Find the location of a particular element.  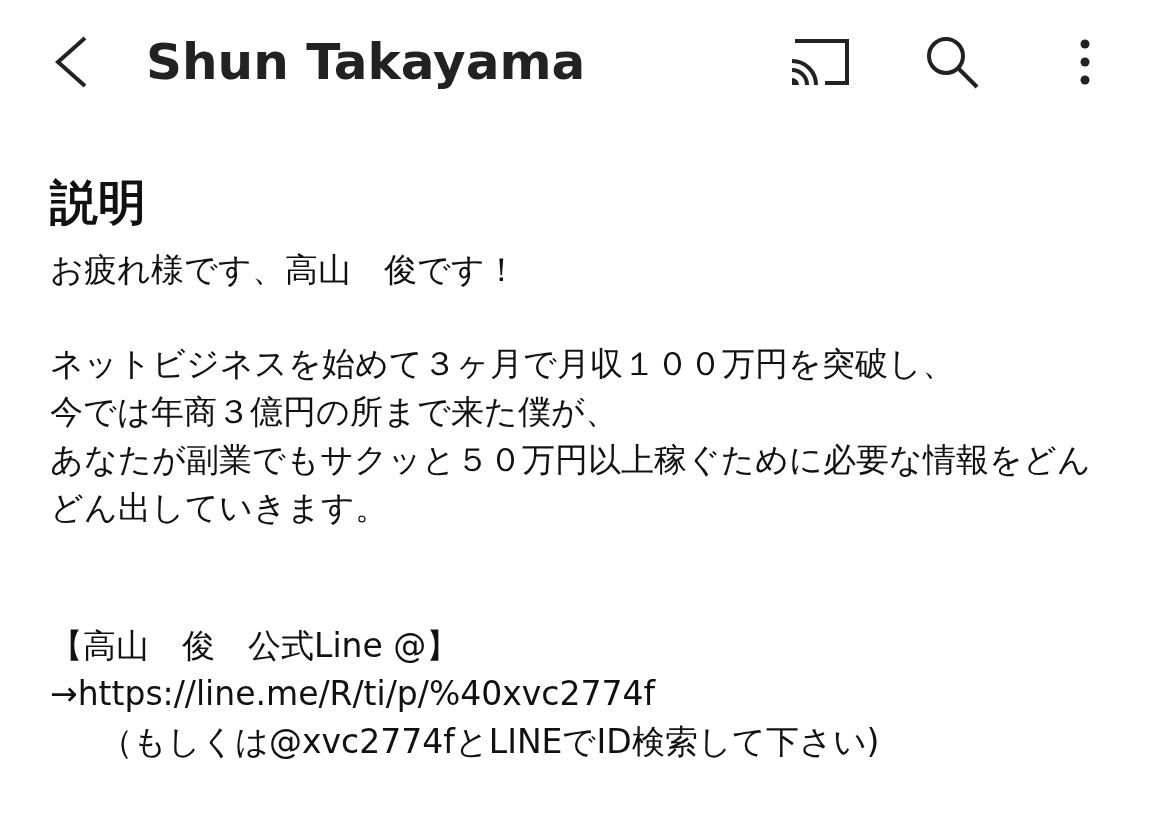

description-text: 今では年商３億円の所まで来た僕が、 is located at coordinates (334, 412).